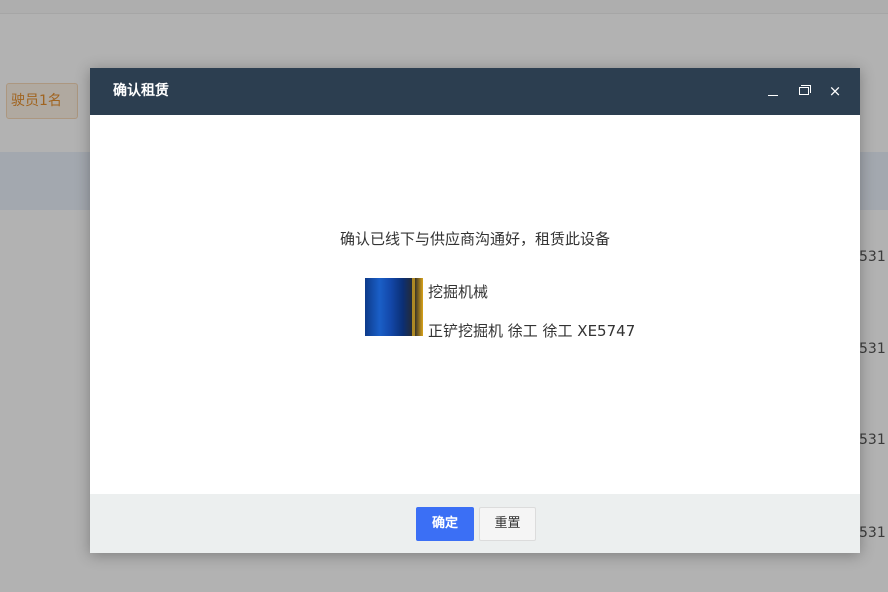  I want to click on minimize-icon, so click(773, 95).